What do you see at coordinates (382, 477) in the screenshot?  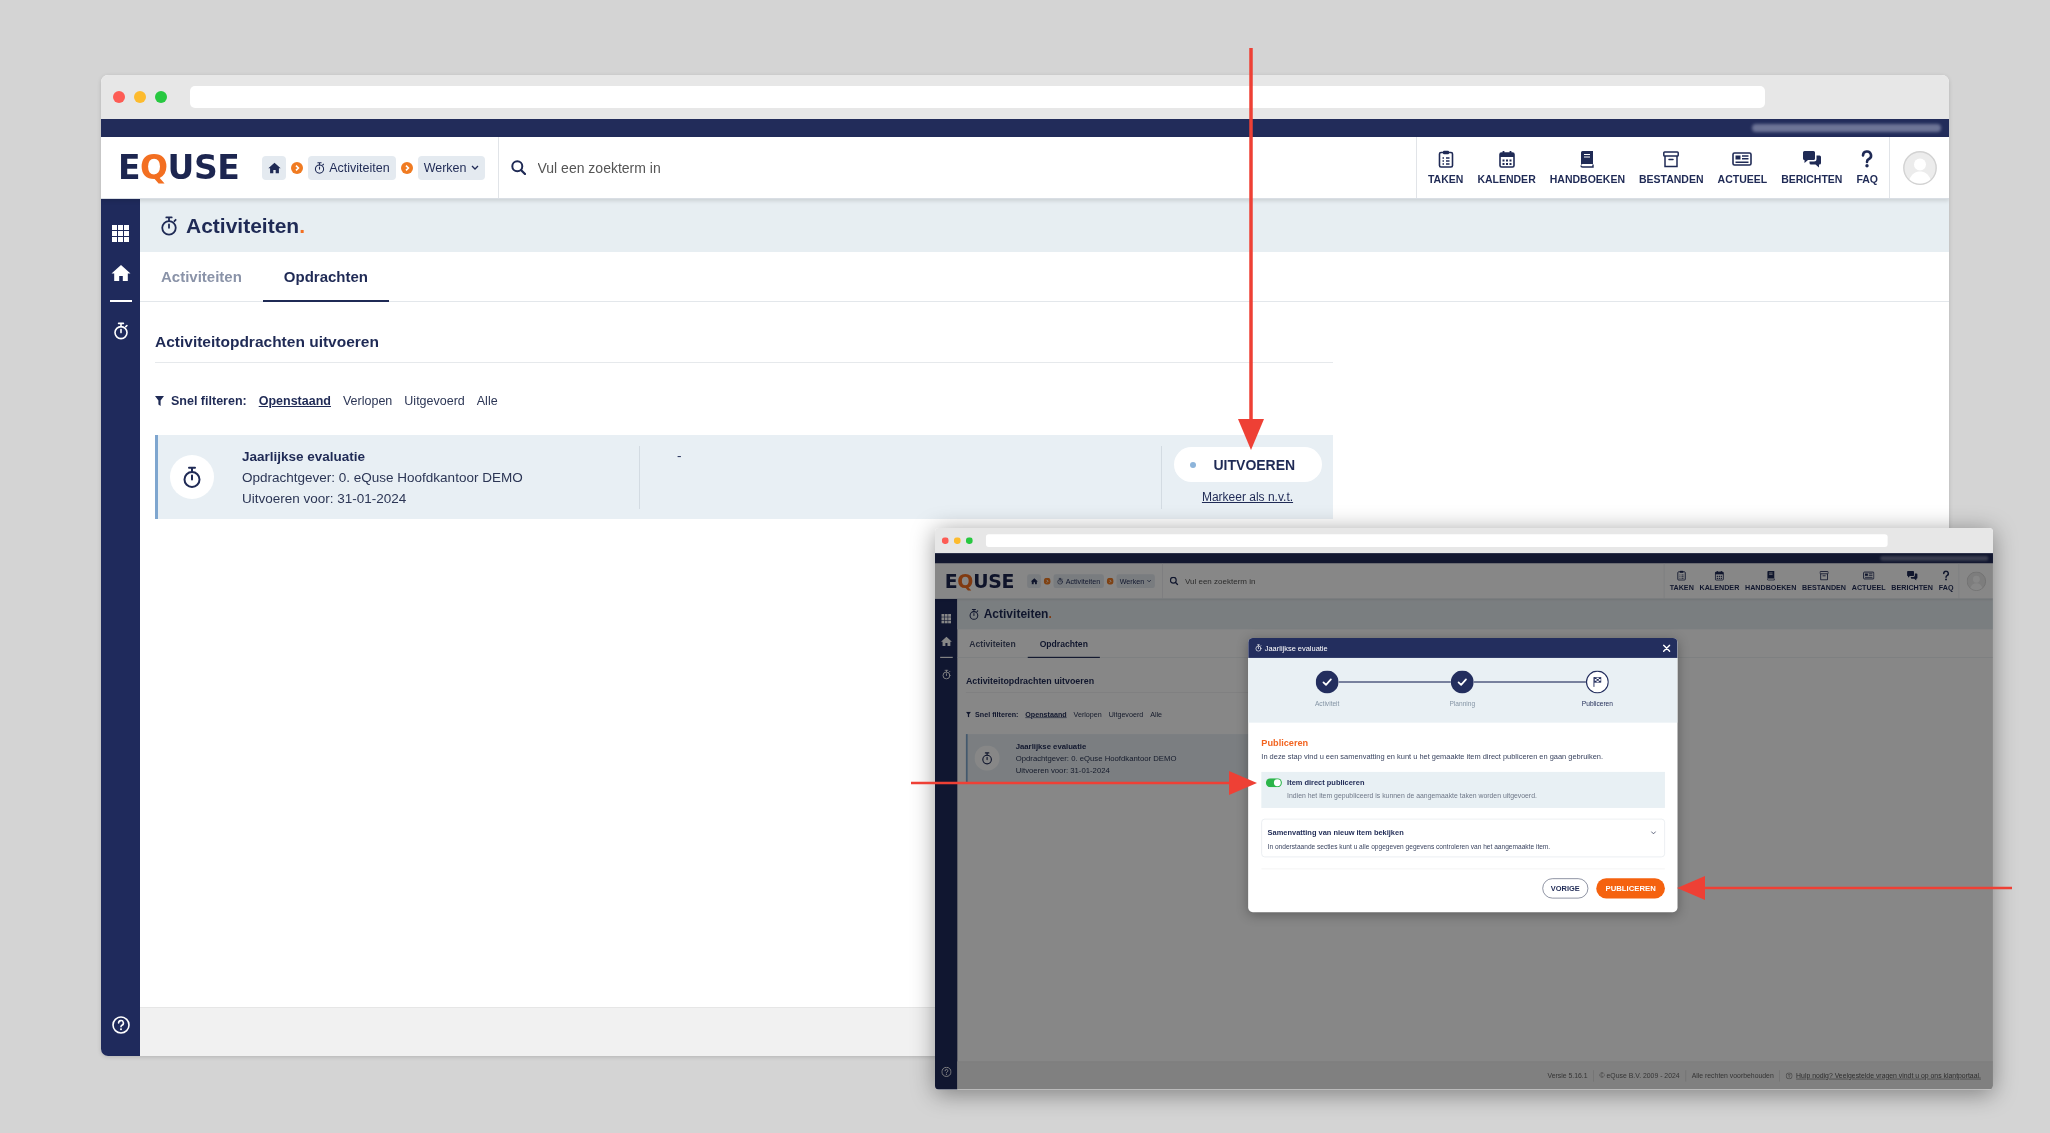 I see `client-text: Opdrachtgever: 0. eQuse Hoofdkantoor DEMO` at bounding box center [382, 477].